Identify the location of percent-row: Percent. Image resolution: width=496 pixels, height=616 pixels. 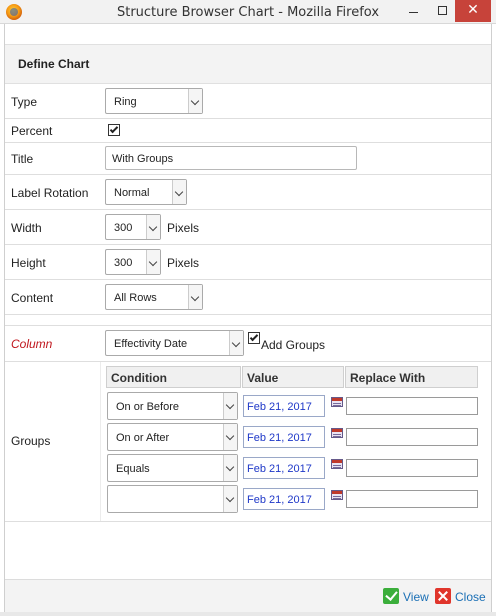
(248, 131).